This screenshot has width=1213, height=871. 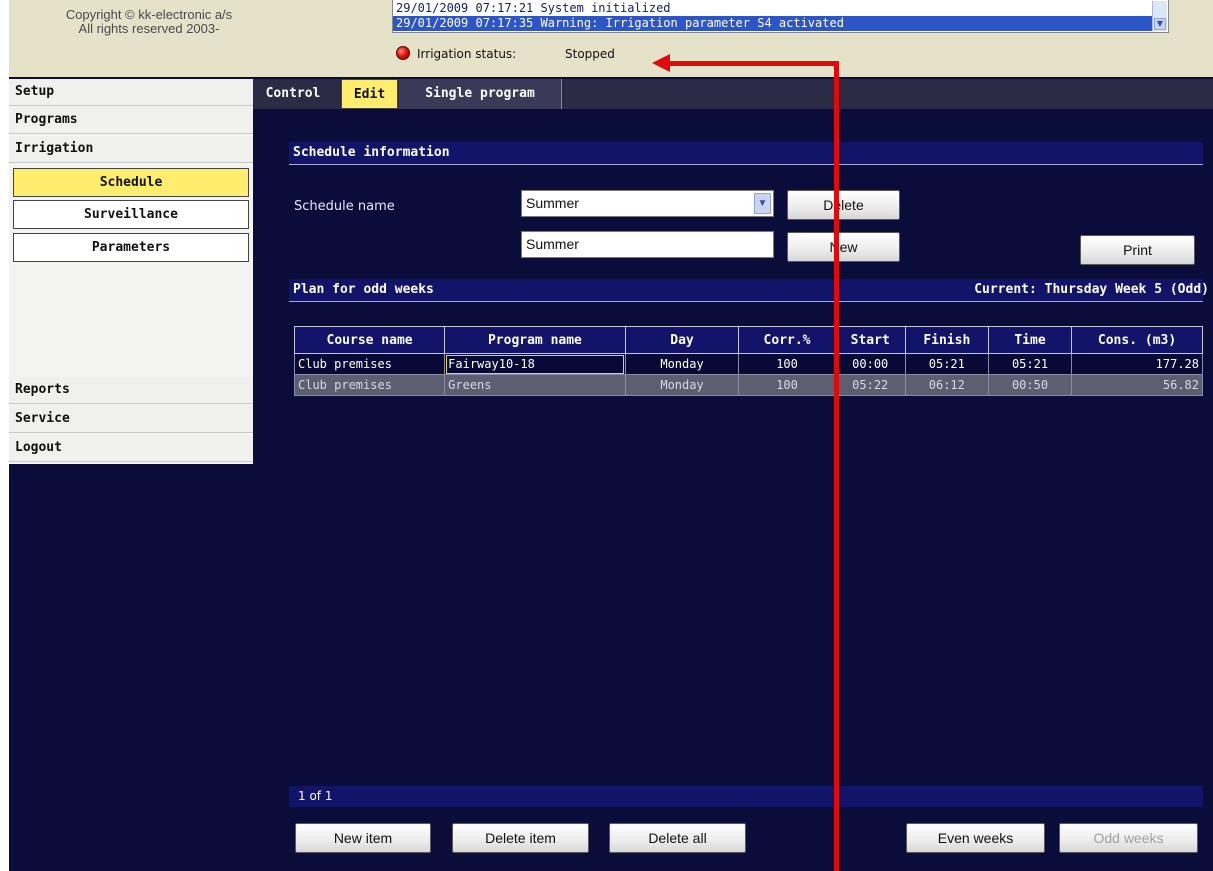 I want to click on sidebar-subitem-surveillance: Surveillance, so click(x=131, y=214).